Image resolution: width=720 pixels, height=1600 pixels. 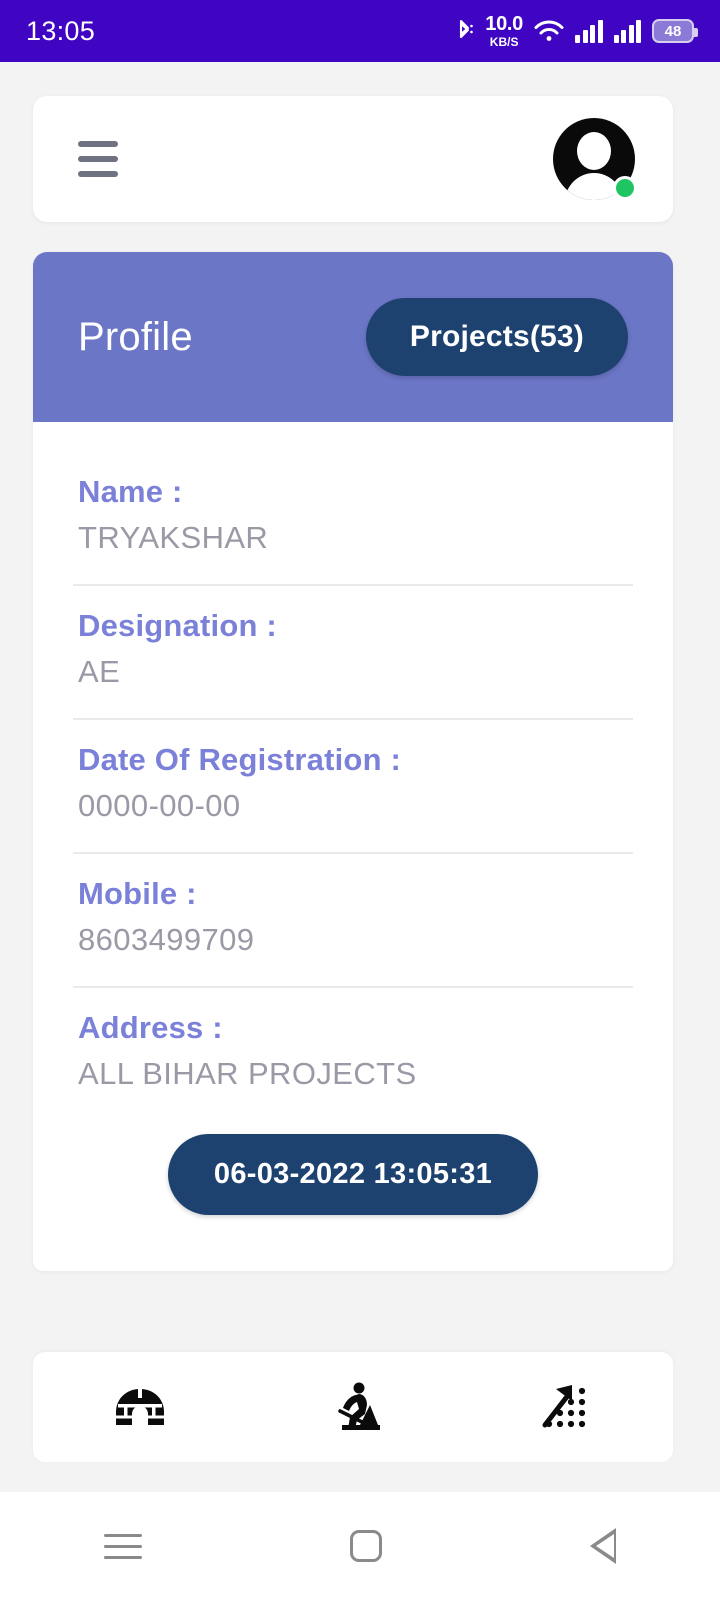 What do you see at coordinates (465, 31) in the screenshot?
I see `bluetooth-icon` at bounding box center [465, 31].